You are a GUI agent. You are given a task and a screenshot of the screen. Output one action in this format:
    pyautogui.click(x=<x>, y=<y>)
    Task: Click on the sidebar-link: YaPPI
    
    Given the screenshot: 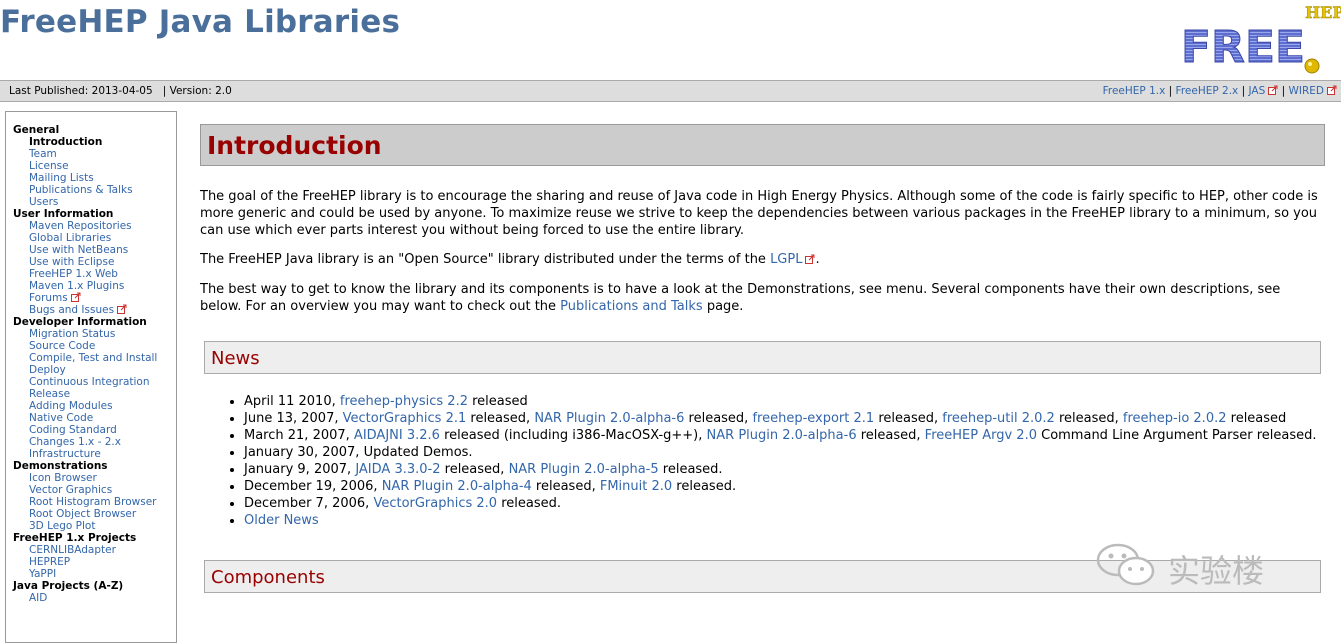 What is the action you would take?
    pyautogui.click(x=42, y=574)
    